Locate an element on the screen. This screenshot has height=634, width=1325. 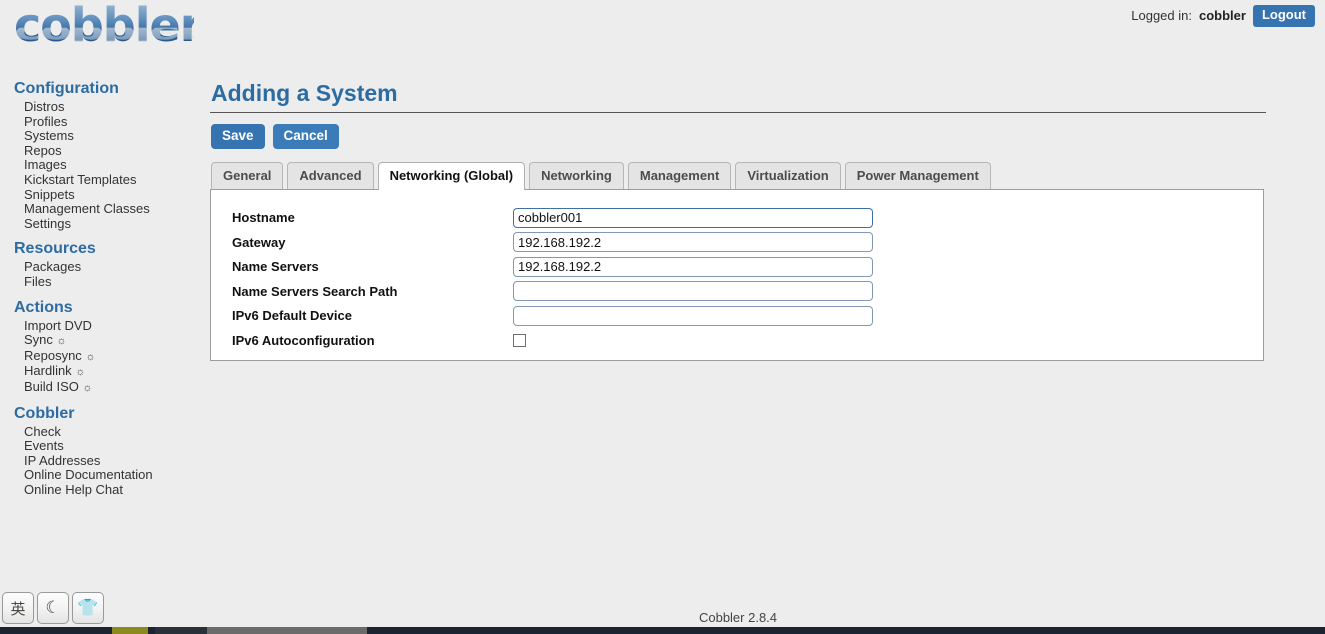
ipv6-autoconfiguration-label: IPv6 Autoconfiguration is located at coordinates (303, 340).